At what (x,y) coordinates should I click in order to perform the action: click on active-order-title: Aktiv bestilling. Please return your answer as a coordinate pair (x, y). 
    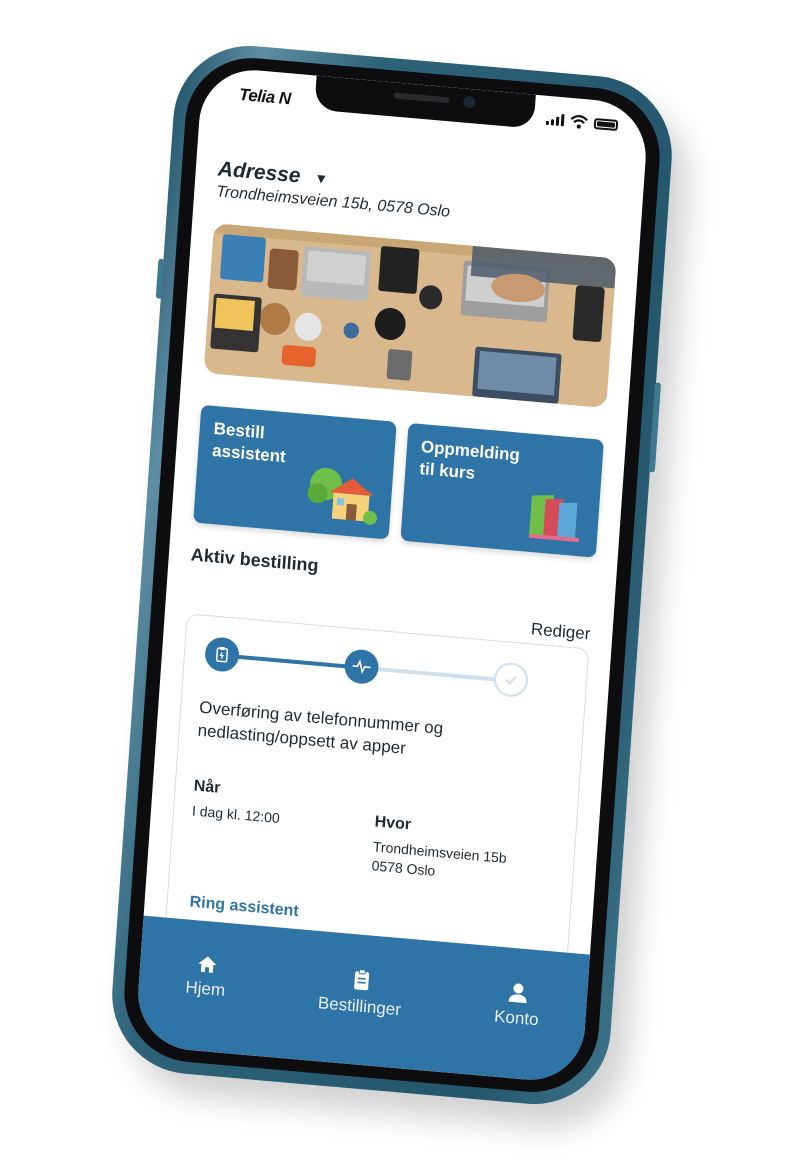
    Looking at the image, I should click on (255, 560).